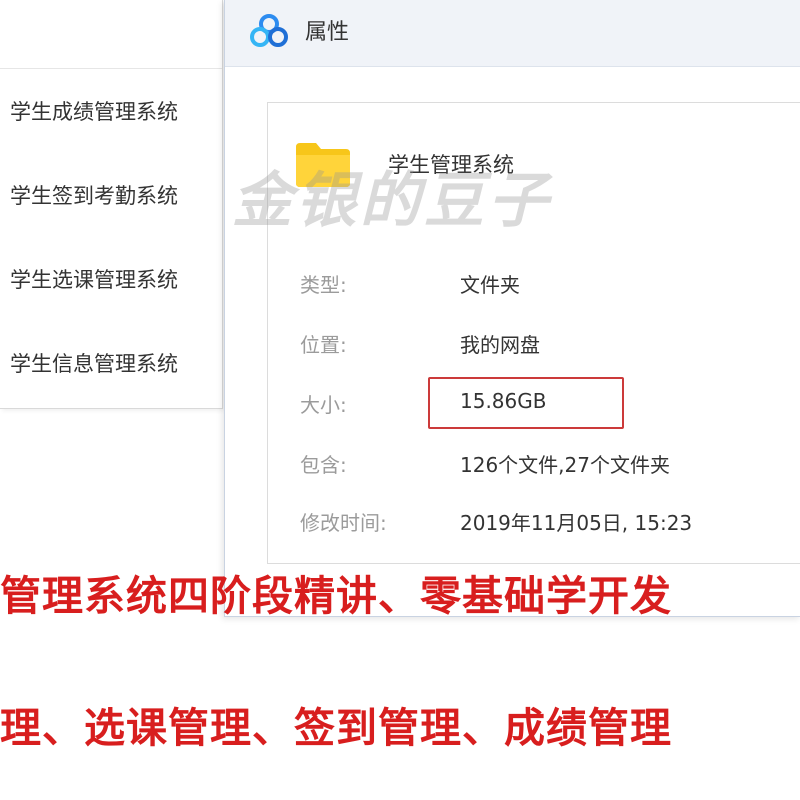 The width and height of the screenshot is (800, 800). What do you see at coordinates (336, 728) in the screenshot?
I see `promo-text-line-2: 理、选课管理、签到管理、成绩管理` at bounding box center [336, 728].